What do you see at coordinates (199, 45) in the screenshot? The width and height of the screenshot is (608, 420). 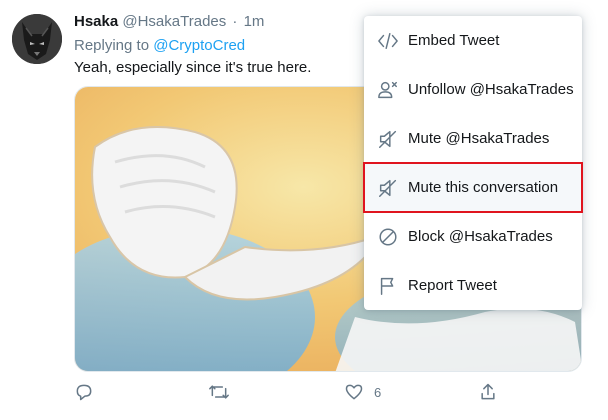 I see `replying-to-link: @CryptoCred` at bounding box center [199, 45].